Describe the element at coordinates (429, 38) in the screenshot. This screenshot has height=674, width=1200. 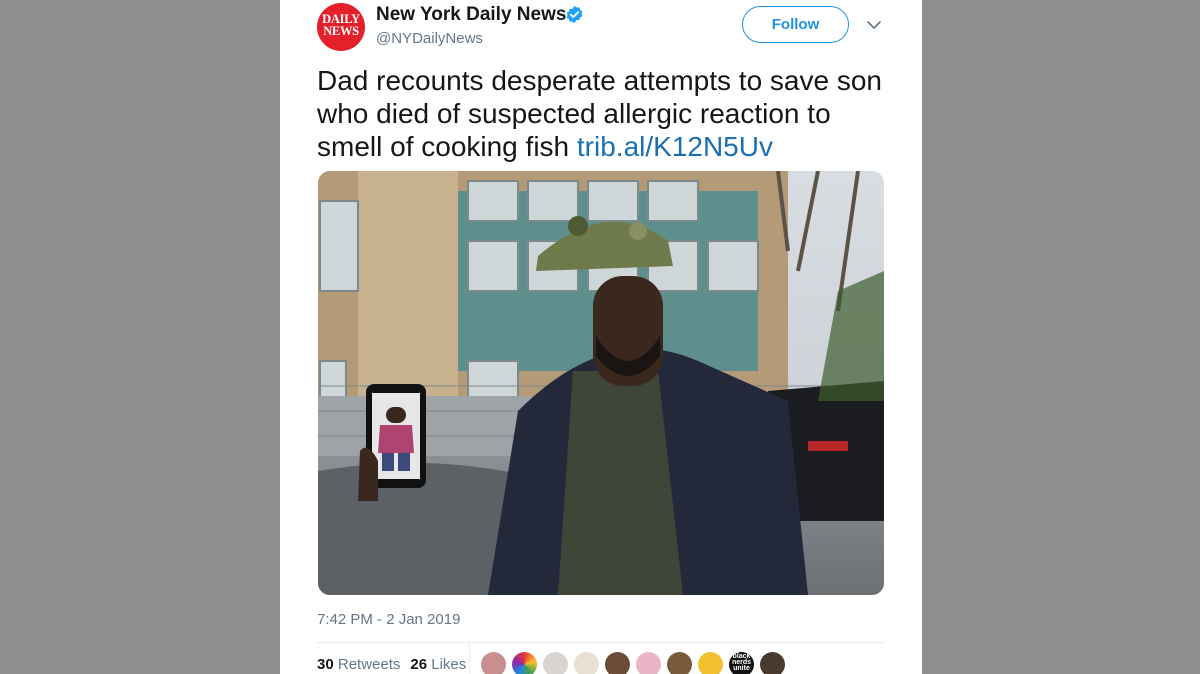
I see `user-handle: @NYDailyNews` at that location.